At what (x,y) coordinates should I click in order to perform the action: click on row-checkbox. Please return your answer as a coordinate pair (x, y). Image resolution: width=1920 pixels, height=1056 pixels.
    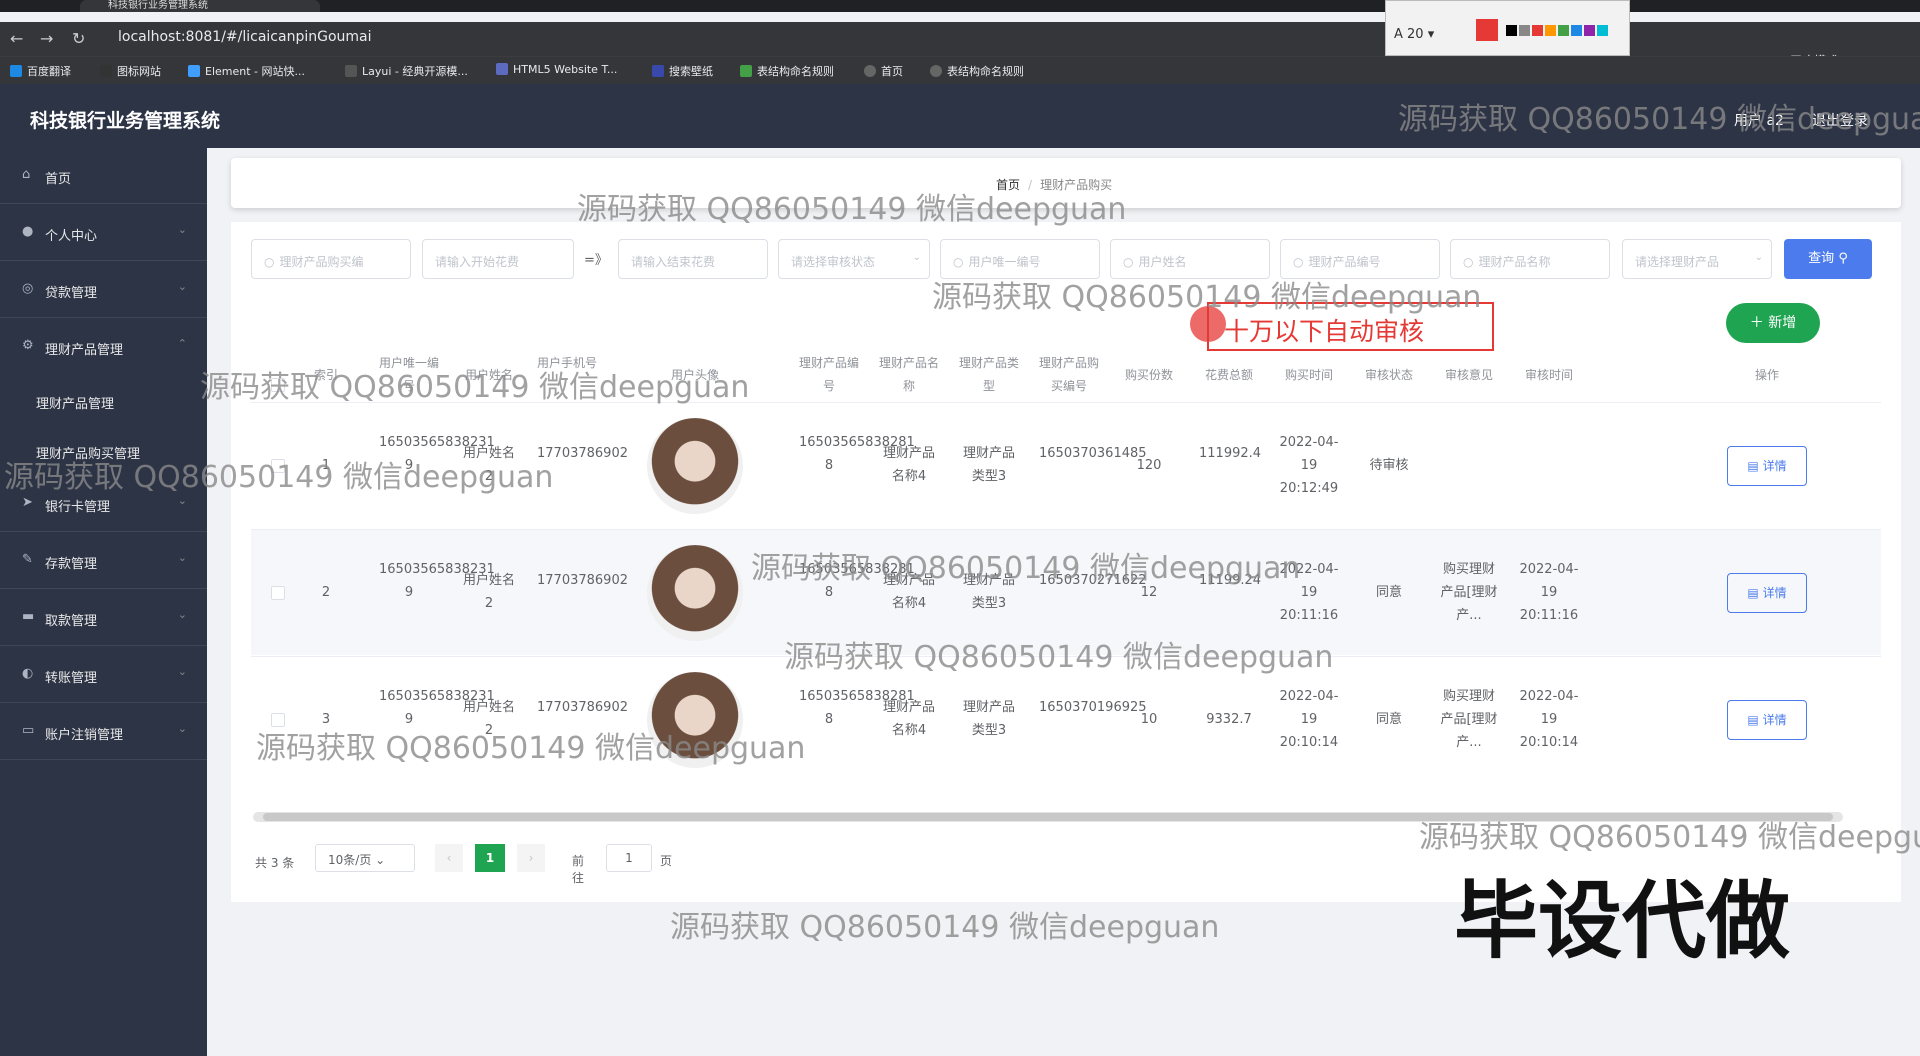
    Looking at the image, I should click on (278, 593).